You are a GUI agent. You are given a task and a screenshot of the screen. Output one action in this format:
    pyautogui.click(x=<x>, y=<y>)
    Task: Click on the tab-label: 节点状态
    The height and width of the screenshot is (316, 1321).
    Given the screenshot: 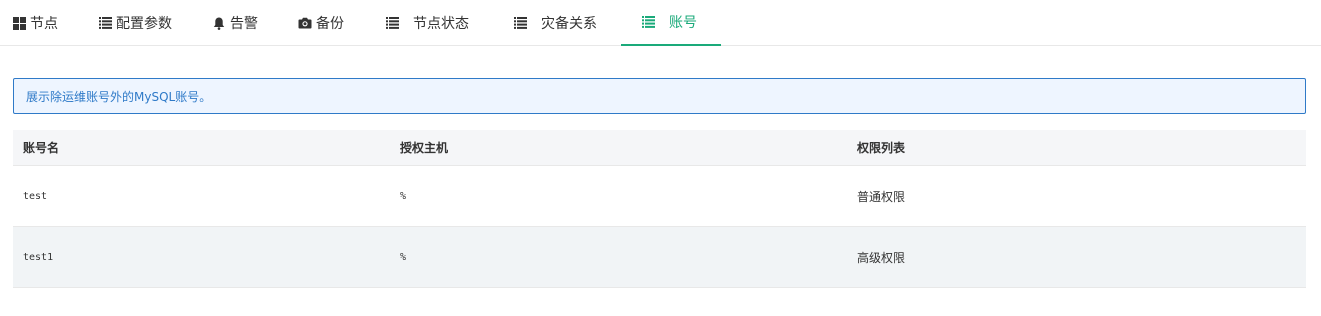 What is the action you would take?
    pyautogui.click(x=441, y=24)
    